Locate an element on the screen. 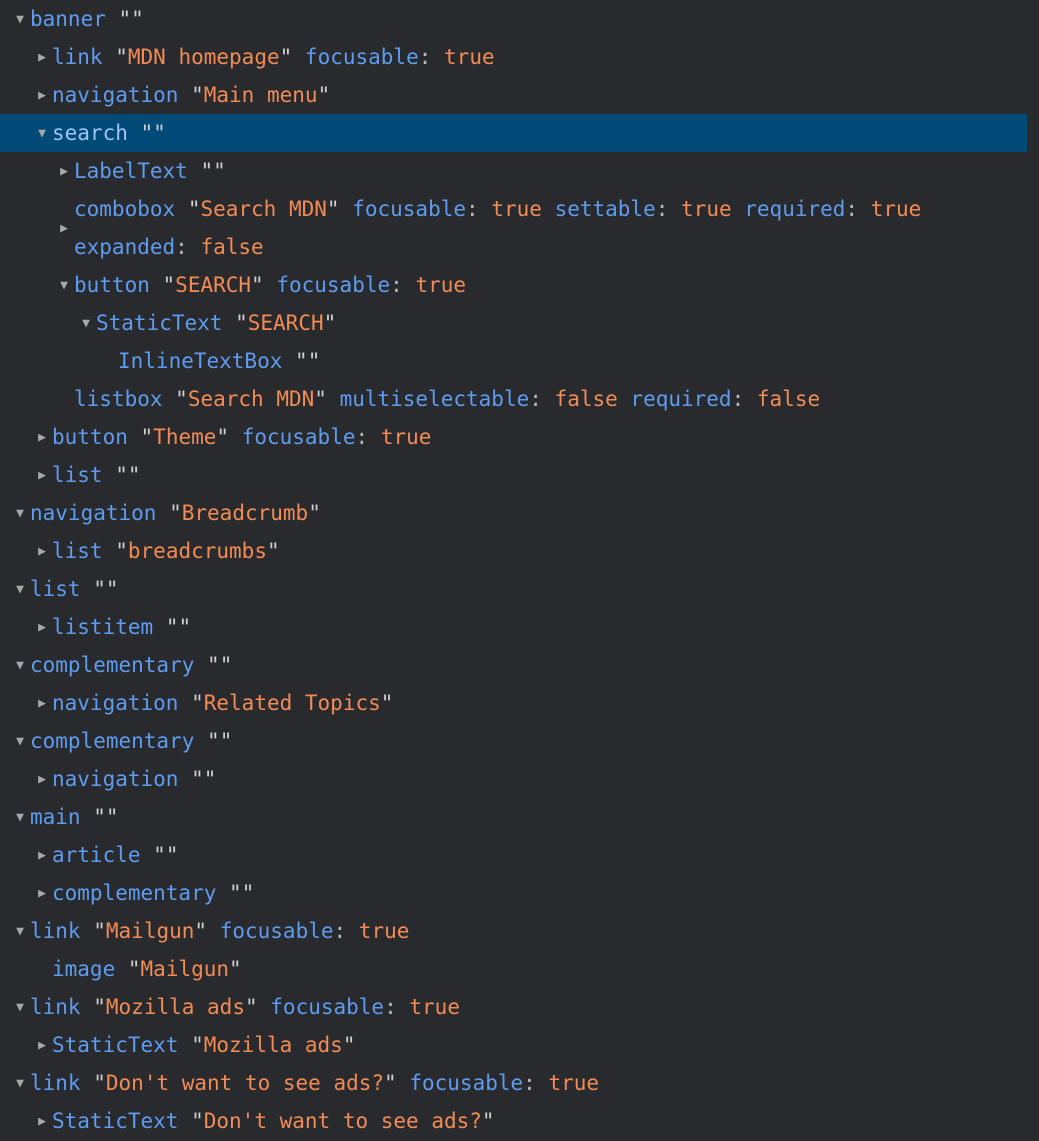 The width and height of the screenshot is (1039, 1141). ax-node-line: InlineTextBox "" is located at coordinates (519, 361).